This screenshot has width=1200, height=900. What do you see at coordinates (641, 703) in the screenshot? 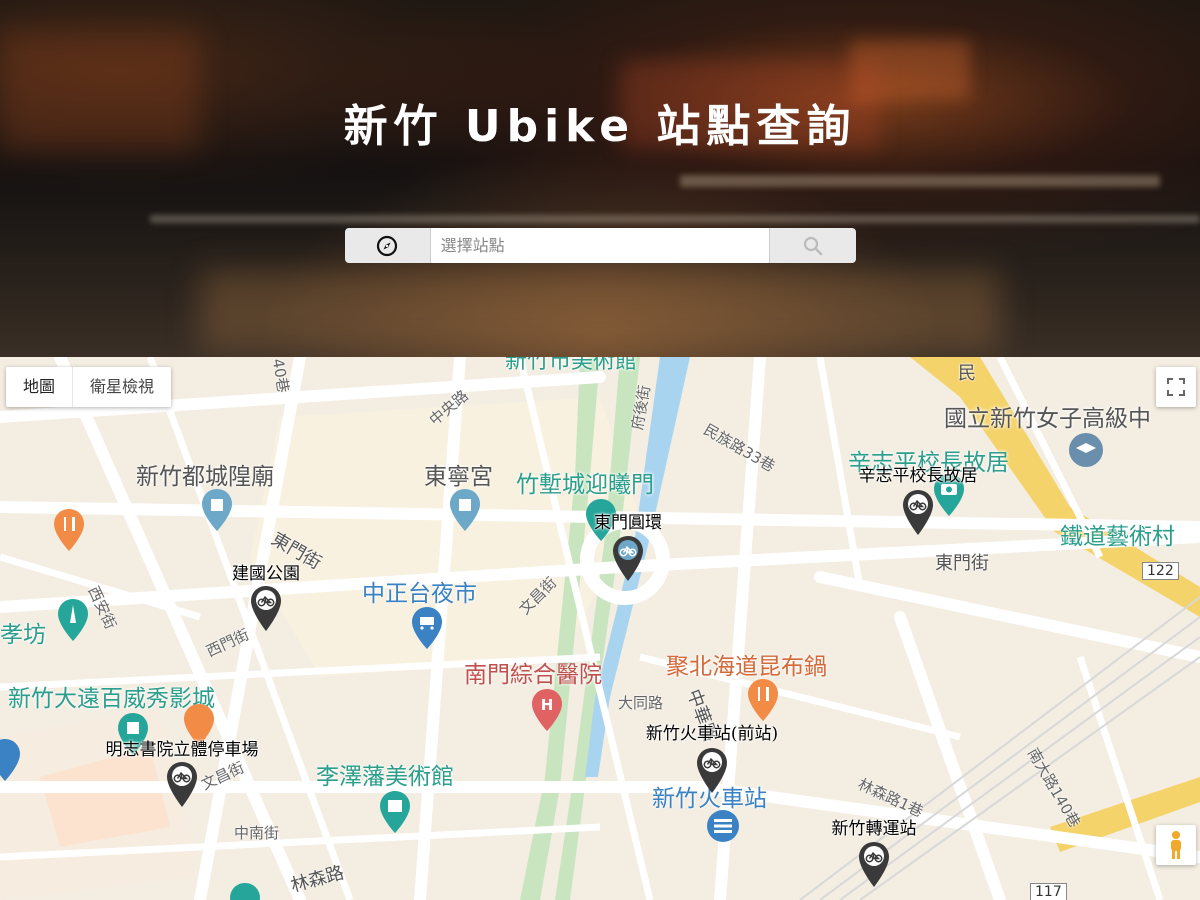
I see `street-label: 大同路` at bounding box center [641, 703].